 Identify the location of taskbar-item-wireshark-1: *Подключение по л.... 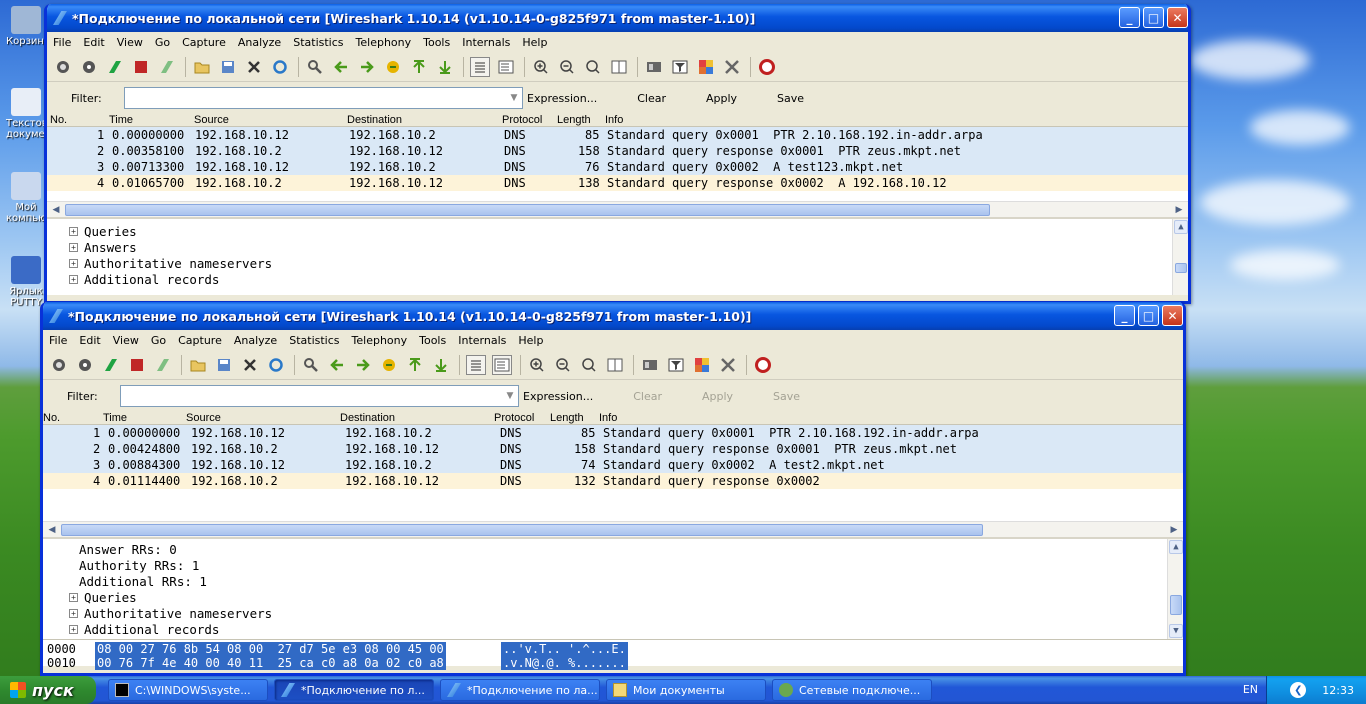
(354, 690).